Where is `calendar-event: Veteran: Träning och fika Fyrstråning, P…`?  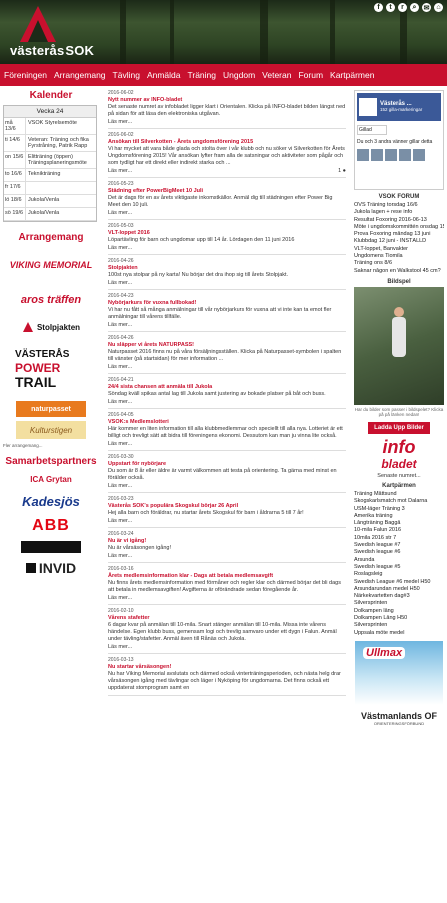 calendar-event: Veteran: Träning och fika Fyrstråning, P… is located at coordinates (61, 143).